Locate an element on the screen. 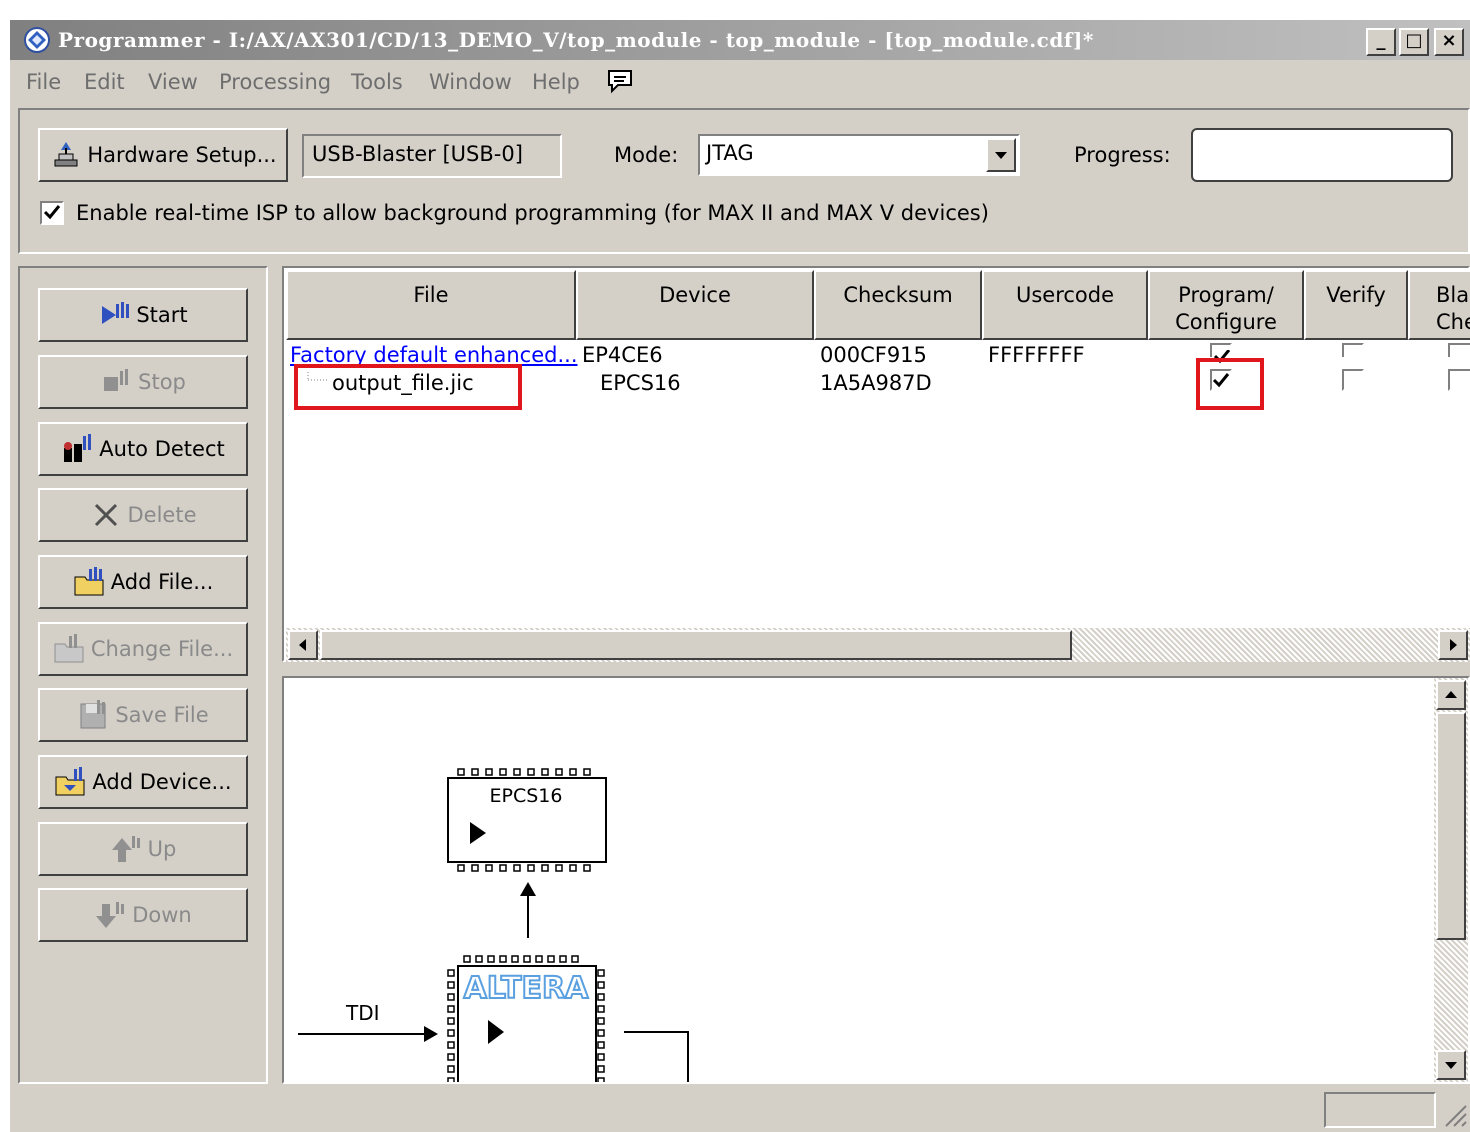 The image size is (1470, 1132). row-2-verify-checkbox is located at coordinates (1353, 380).